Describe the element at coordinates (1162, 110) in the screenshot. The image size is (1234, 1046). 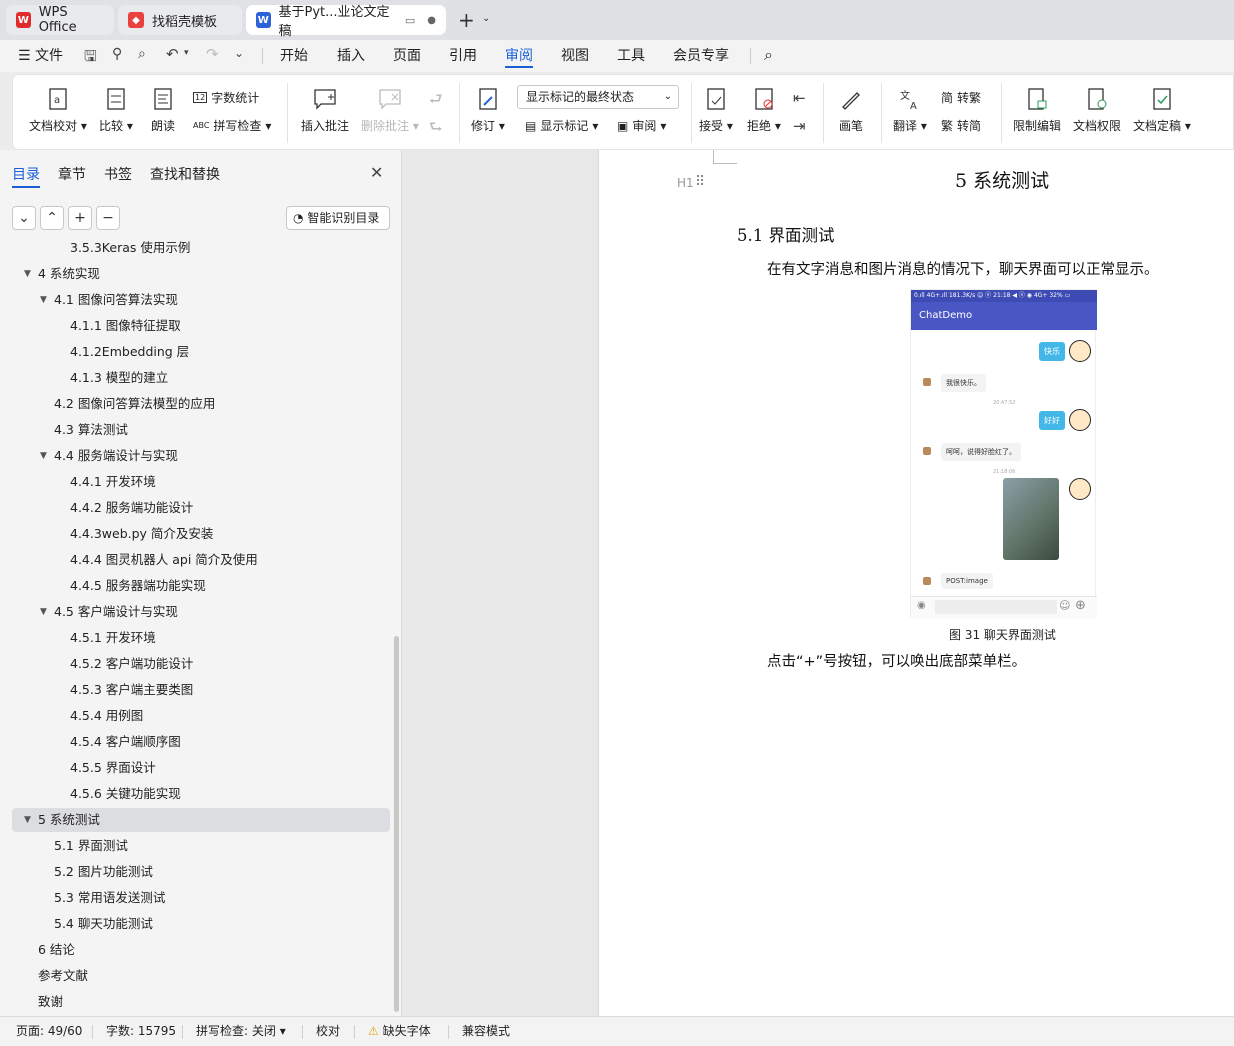
I see `finalize-button: 文档定稿 ▾` at that location.